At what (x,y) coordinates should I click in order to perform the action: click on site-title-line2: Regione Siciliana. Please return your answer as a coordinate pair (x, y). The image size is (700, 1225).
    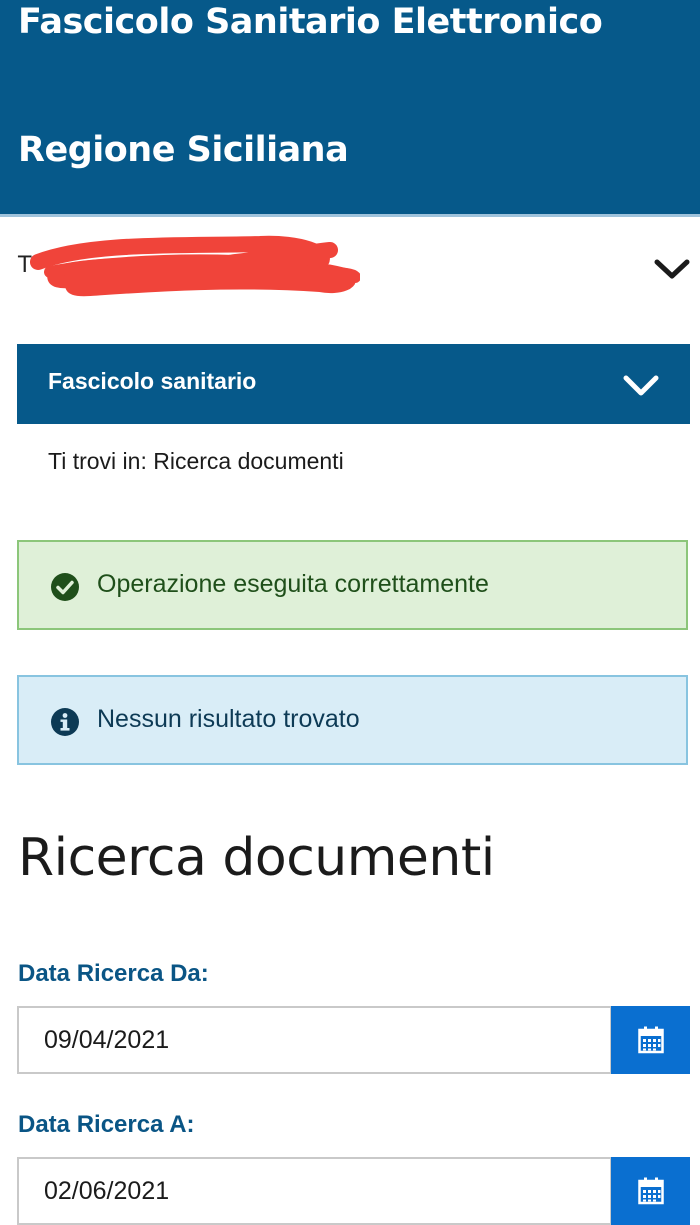
    Looking at the image, I should click on (183, 150).